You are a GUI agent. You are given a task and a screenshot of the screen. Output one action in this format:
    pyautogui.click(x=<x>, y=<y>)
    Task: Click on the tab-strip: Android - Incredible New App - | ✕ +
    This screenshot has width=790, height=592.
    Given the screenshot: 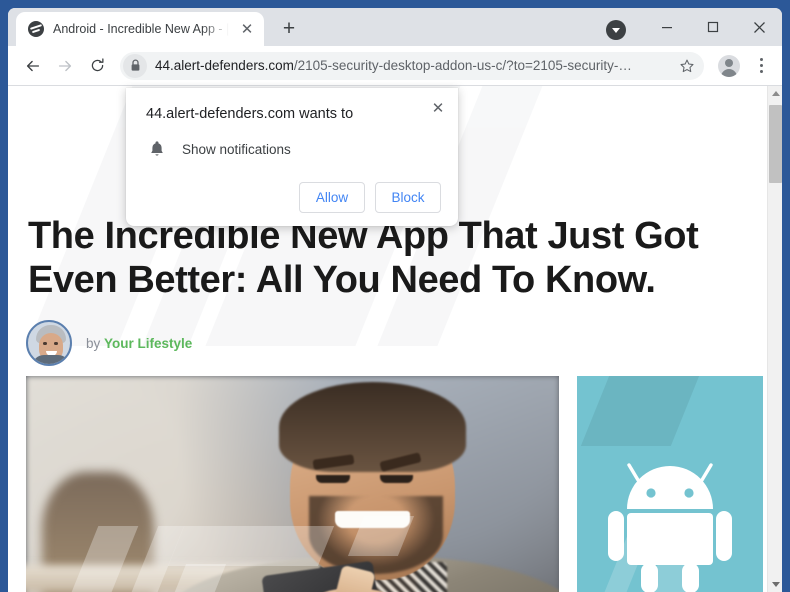 What is the action you would take?
    pyautogui.click(x=395, y=27)
    